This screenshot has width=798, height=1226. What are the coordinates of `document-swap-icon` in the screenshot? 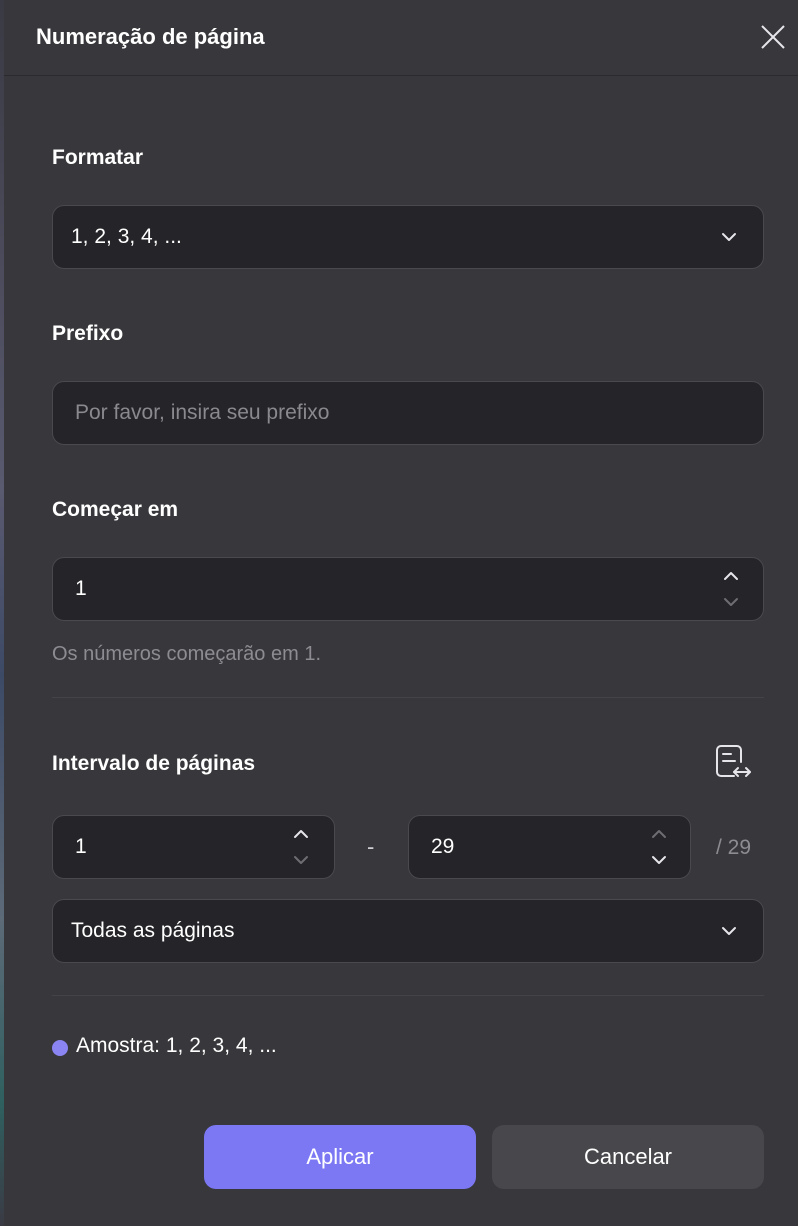 It's located at (733, 761).